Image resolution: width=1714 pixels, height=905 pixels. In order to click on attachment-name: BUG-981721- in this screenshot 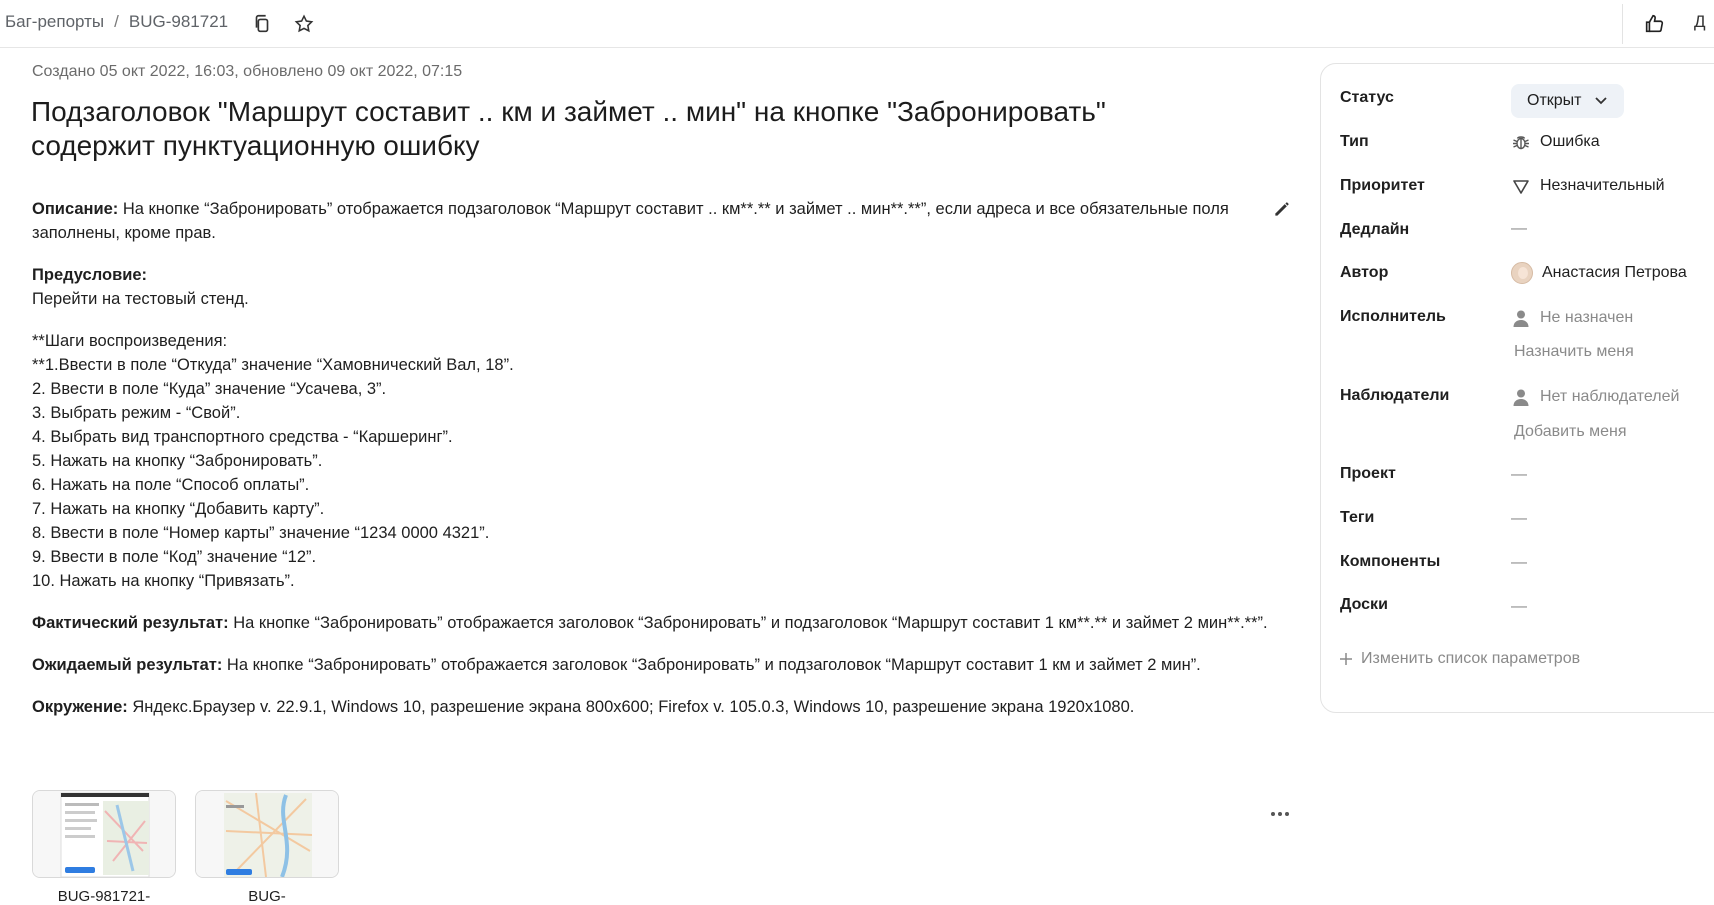, I will do `click(104, 896)`.